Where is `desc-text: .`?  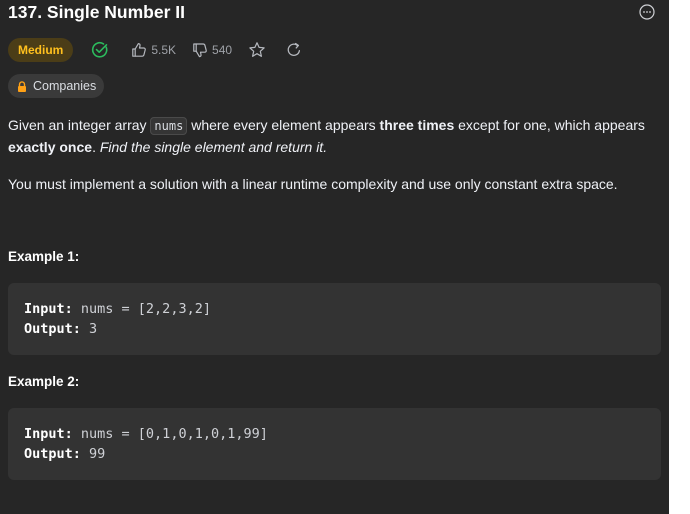
desc-text: . is located at coordinates (96, 147).